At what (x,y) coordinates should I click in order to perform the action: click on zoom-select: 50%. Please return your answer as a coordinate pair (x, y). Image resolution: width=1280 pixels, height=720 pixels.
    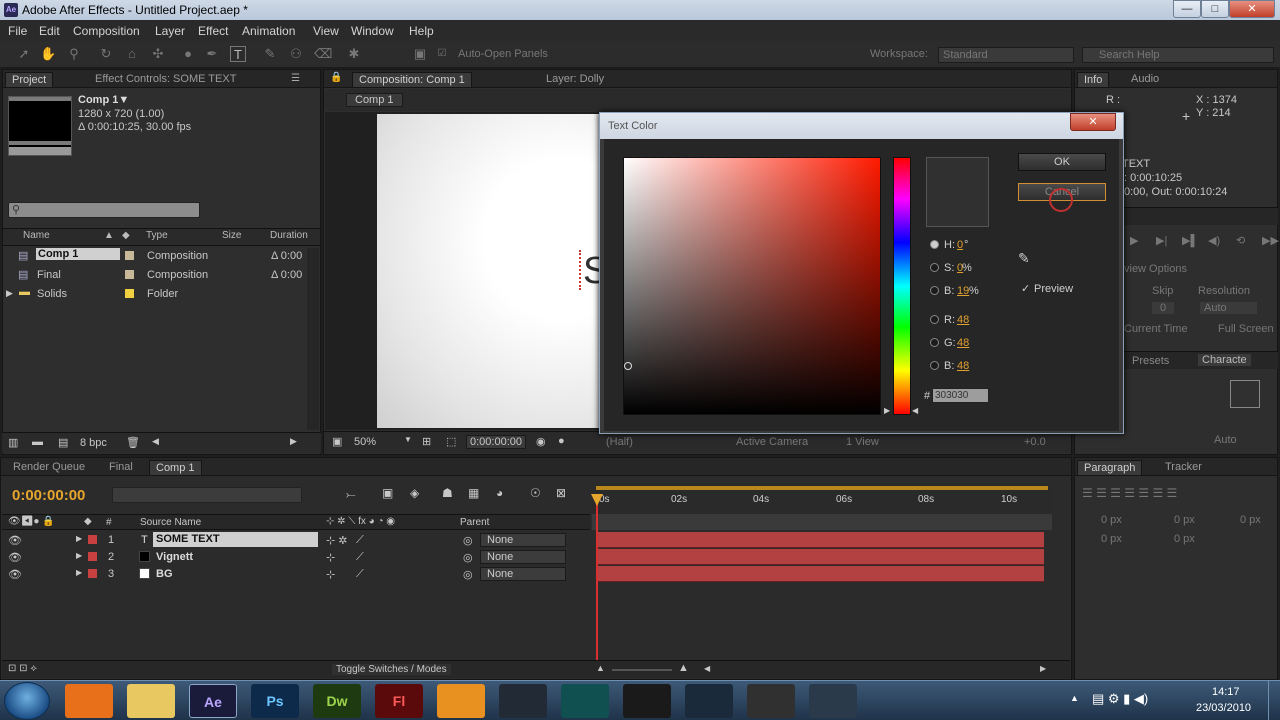
    Looking at the image, I should click on (365, 442).